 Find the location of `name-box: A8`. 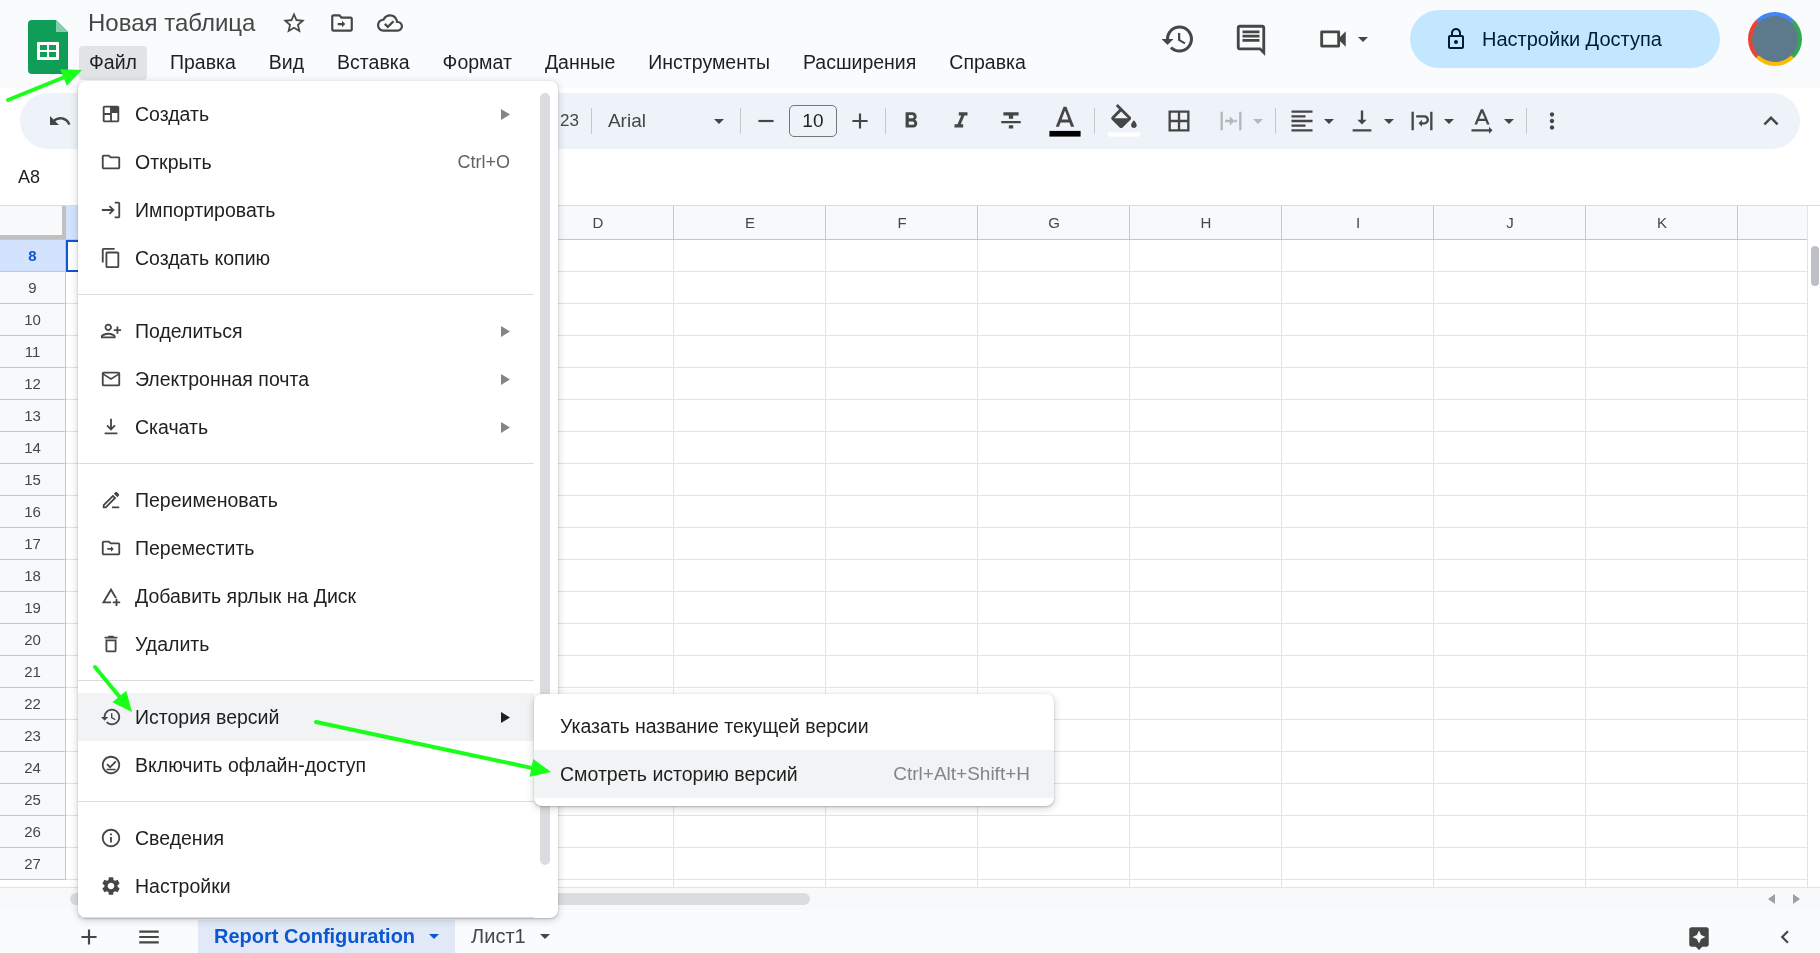

name-box: A8 is located at coordinates (29, 177).